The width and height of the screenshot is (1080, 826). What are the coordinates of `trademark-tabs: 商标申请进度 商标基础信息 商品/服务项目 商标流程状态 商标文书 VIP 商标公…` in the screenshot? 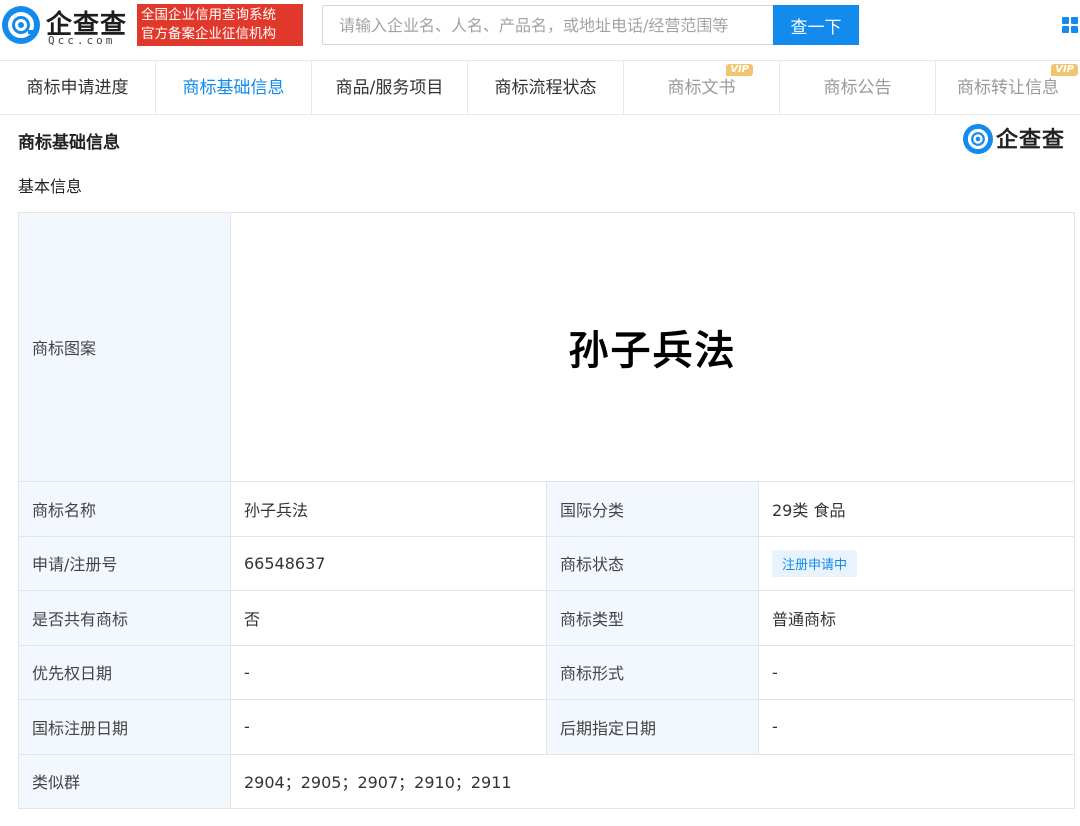 It's located at (540, 87).